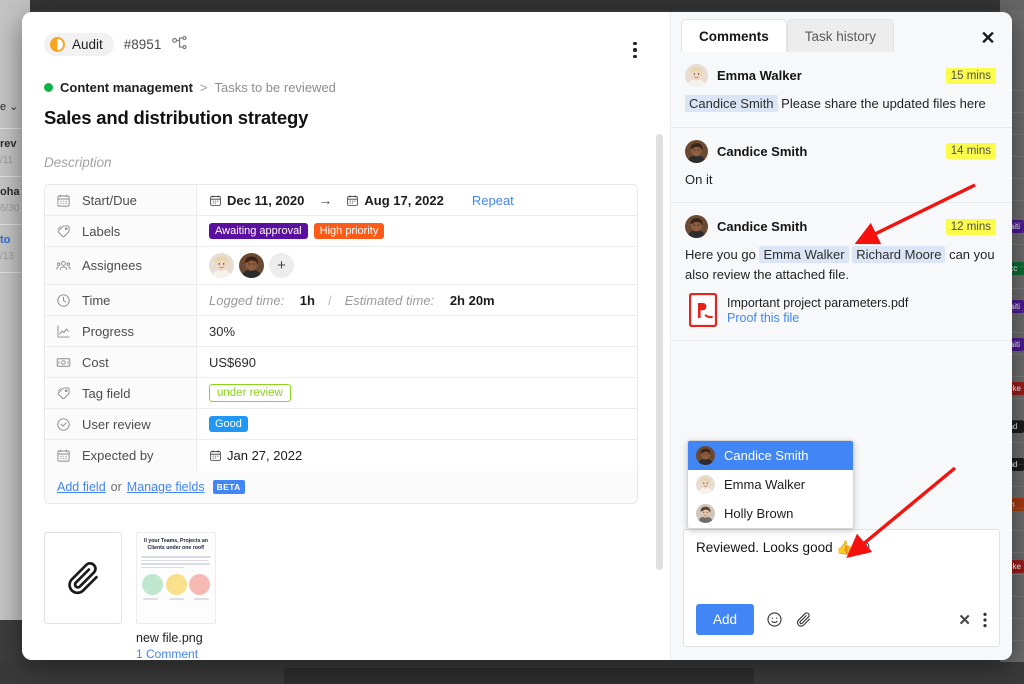  What do you see at coordinates (176, 653) in the screenshot?
I see `attachment-comment-link: 1 Comment` at bounding box center [176, 653].